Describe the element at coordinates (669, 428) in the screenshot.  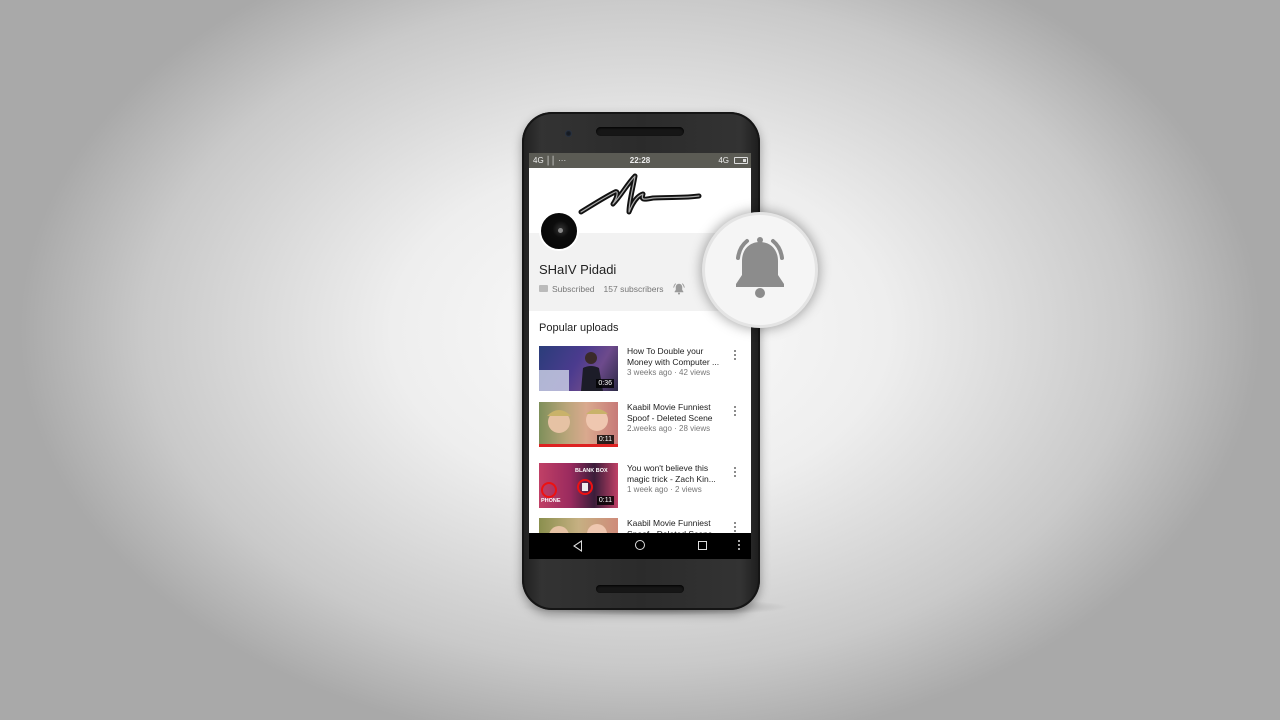
I see `video-meta: 2 weeks ago · 28 views` at that location.